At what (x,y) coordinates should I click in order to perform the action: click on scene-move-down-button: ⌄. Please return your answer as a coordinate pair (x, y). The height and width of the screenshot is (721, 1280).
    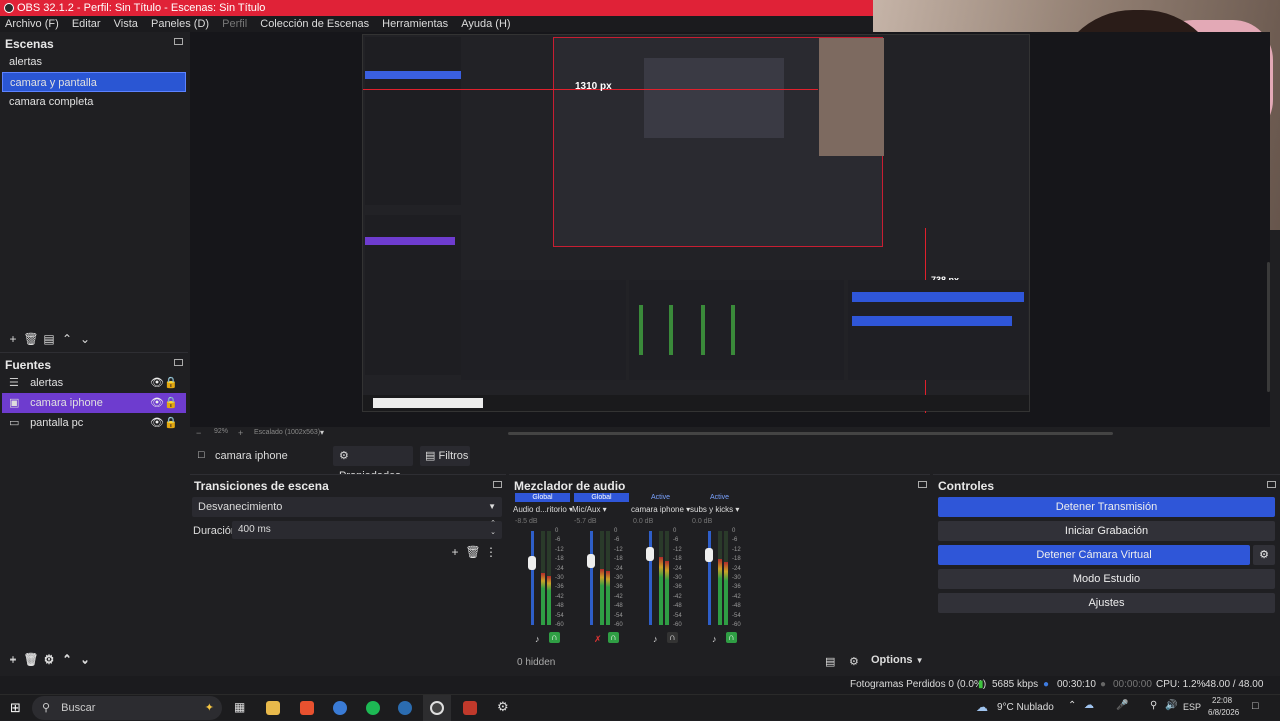
    Looking at the image, I should click on (85, 339).